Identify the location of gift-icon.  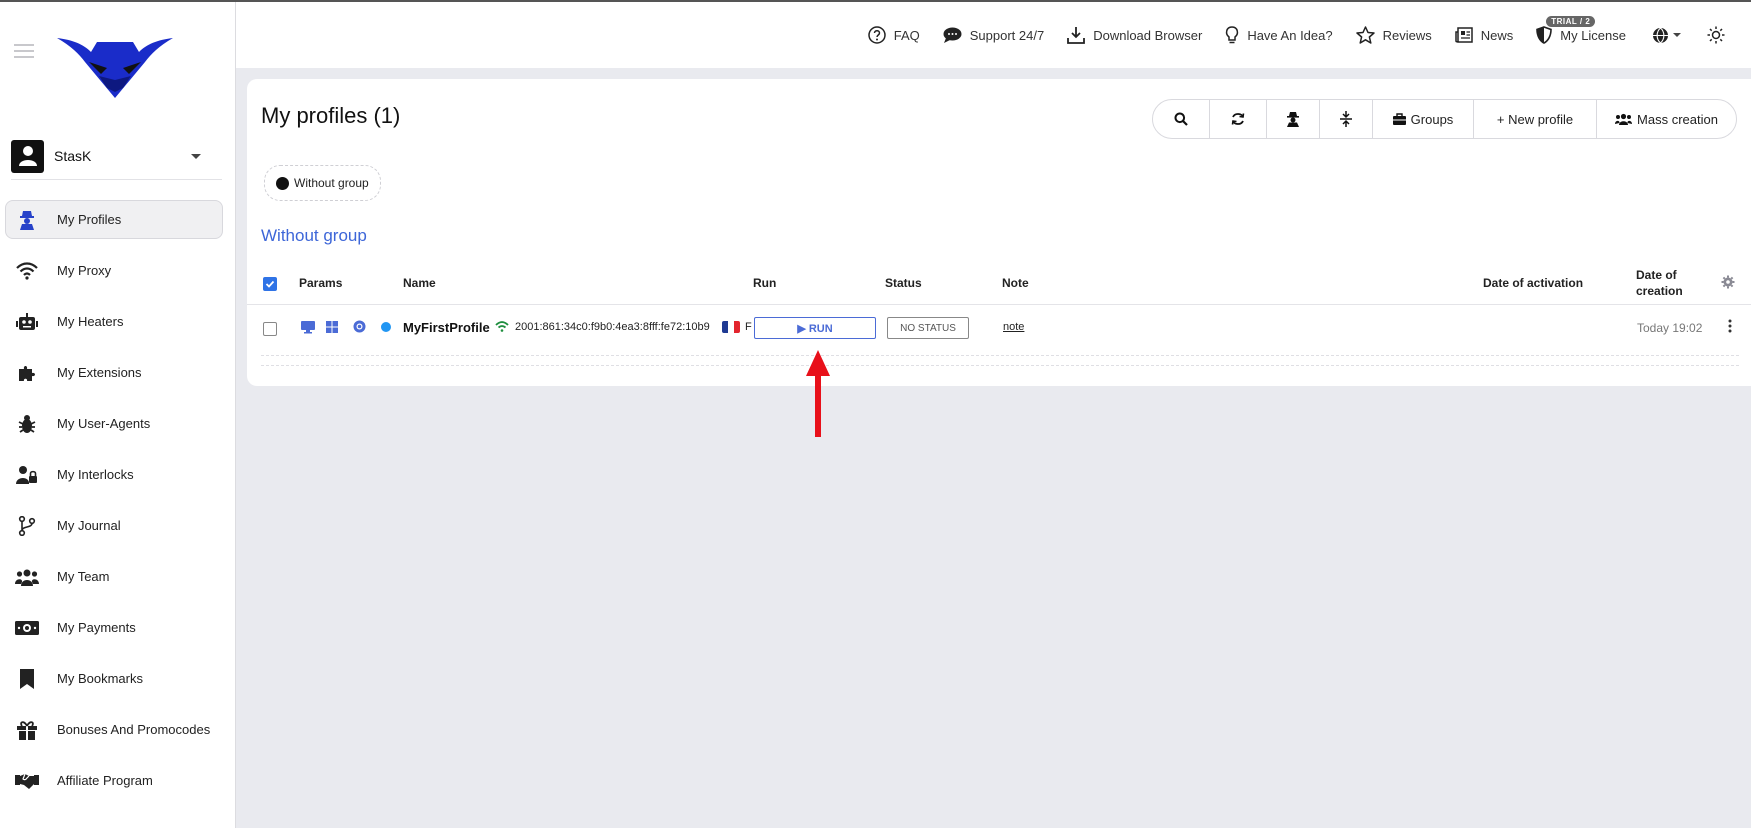
(27, 730).